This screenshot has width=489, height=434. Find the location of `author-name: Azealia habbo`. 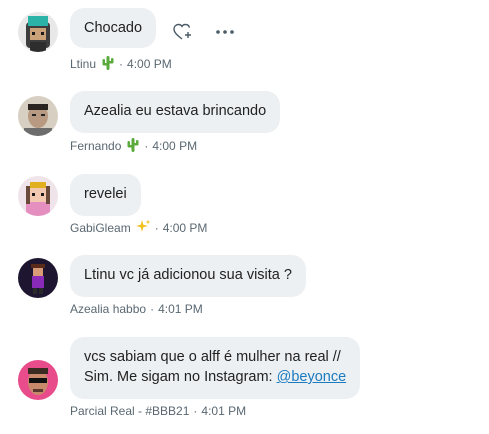

author-name: Azealia habbo is located at coordinates (108, 309).